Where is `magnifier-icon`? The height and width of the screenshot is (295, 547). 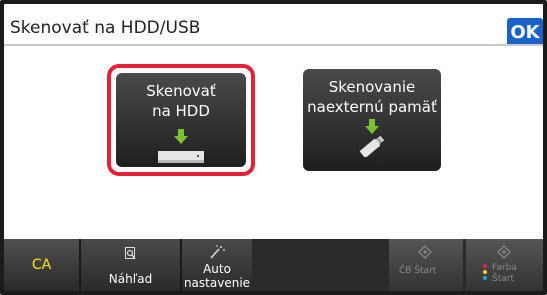 magnifier-icon is located at coordinates (130, 253).